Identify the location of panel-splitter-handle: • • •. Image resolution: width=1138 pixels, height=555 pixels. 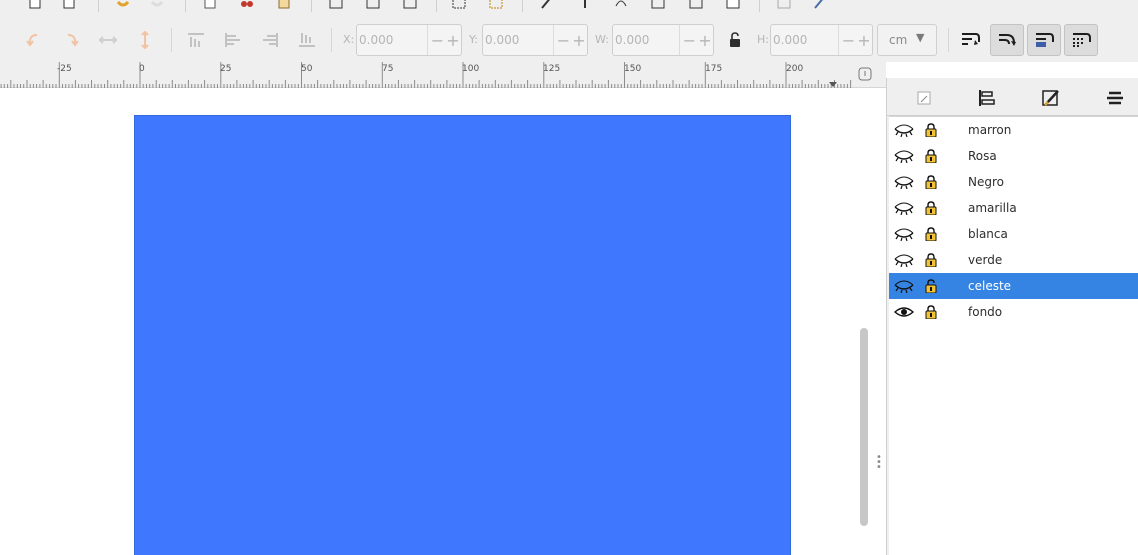
(879, 463).